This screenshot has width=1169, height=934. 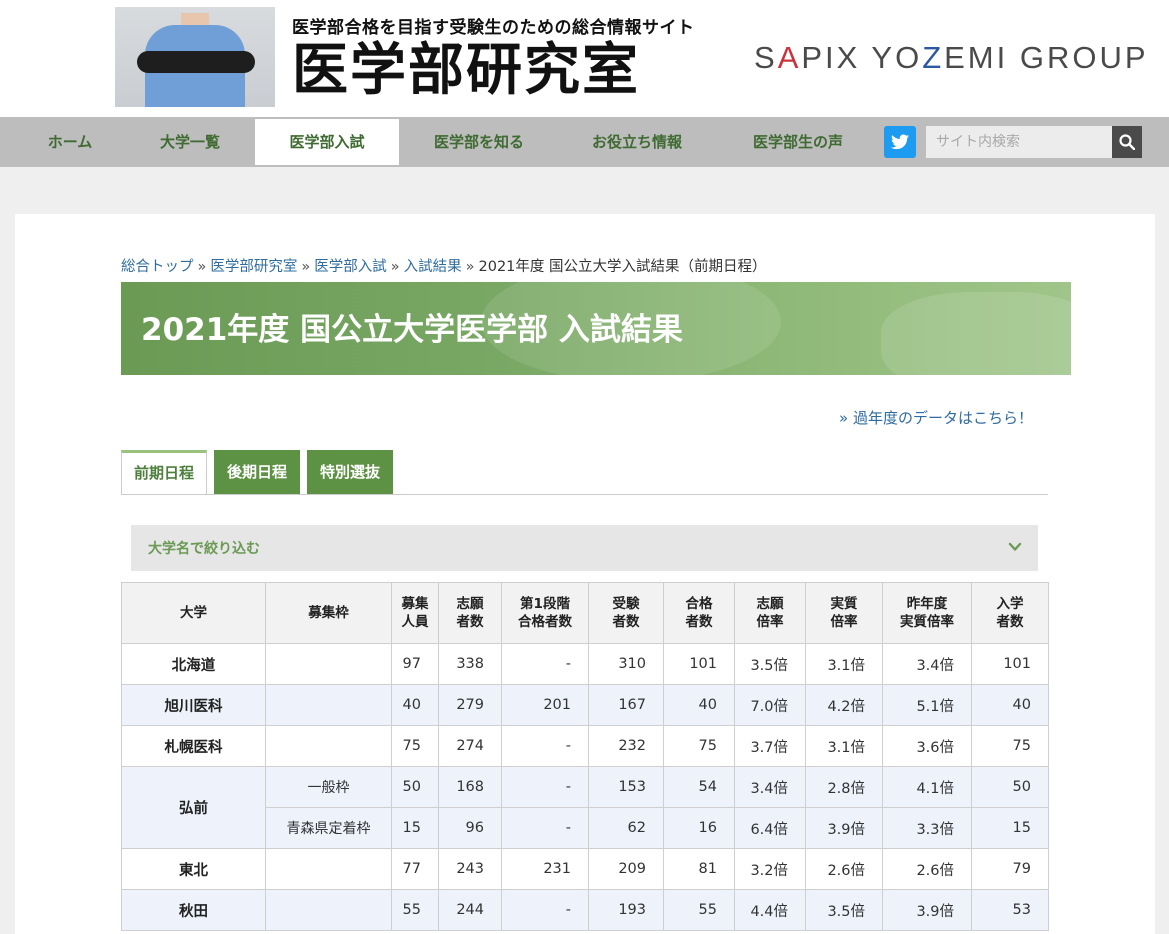 I want to click on logo-part: EMI GROUP, so click(x=1046, y=57).